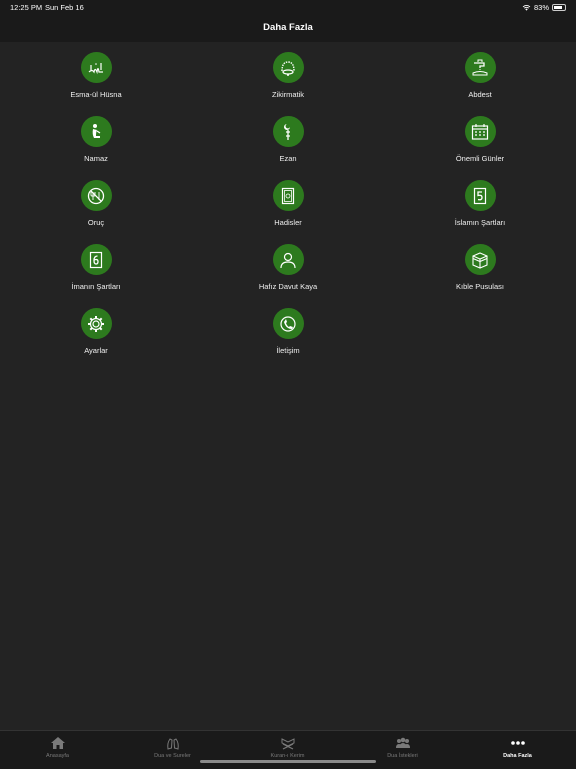 This screenshot has width=576, height=769. Describe the element at coordinates (64, 7) in the screenshot. I see `status-date: Sun Feb 16` at that location.